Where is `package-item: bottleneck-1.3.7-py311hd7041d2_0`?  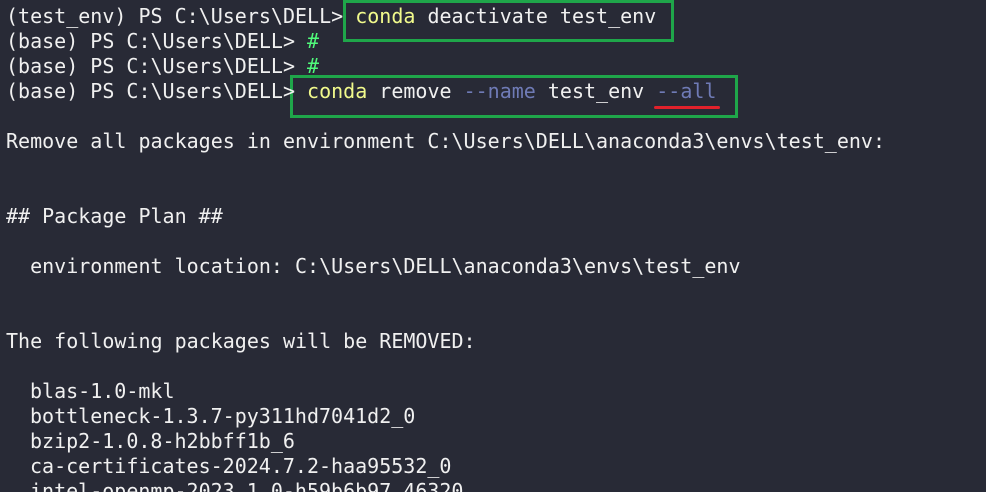 package-item: bottleneck-1.3.7-py311hd7041d2_0 is located at coordinates (222, 416).